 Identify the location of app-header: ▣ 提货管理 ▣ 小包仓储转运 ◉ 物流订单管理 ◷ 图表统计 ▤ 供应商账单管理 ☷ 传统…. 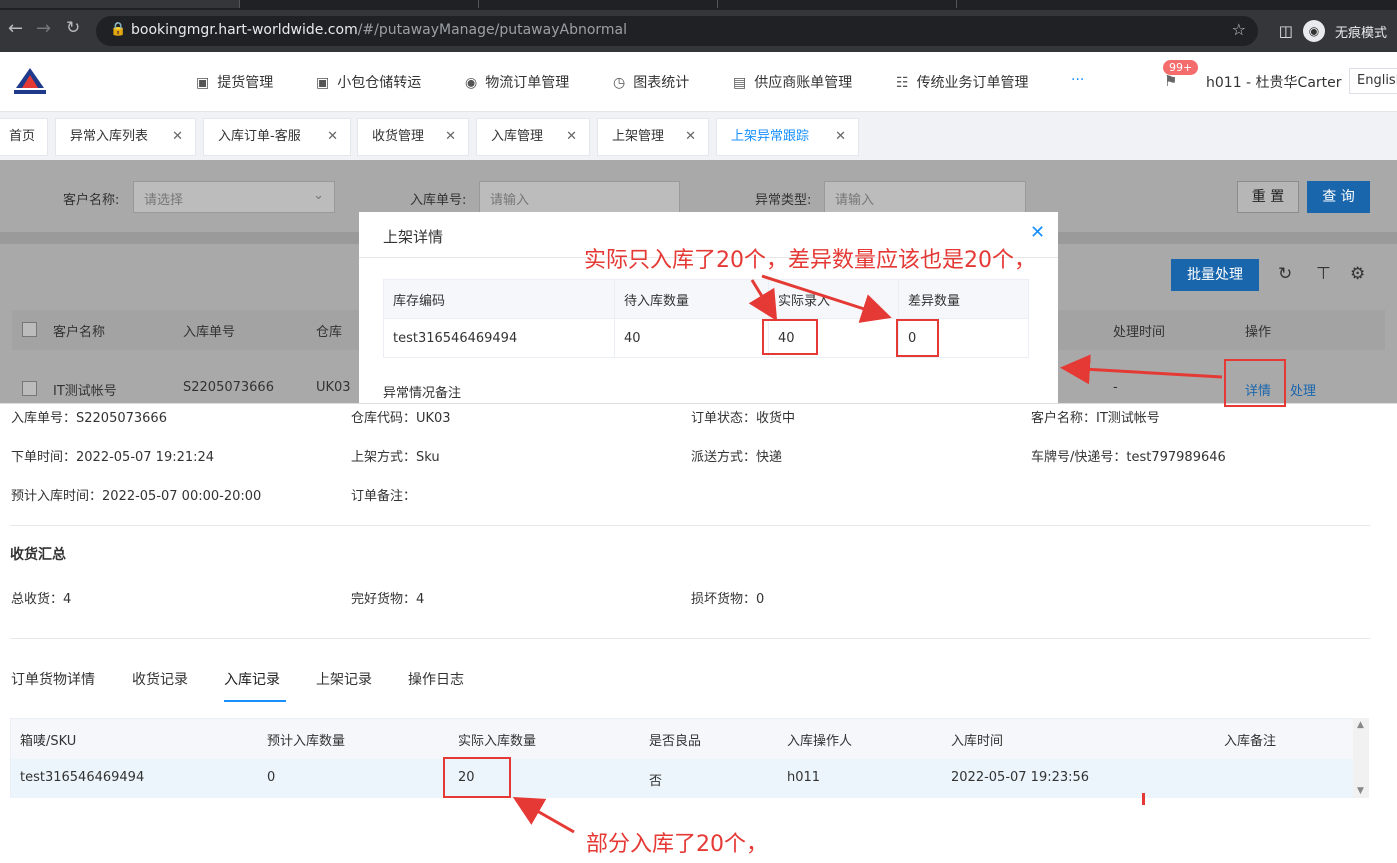
(698, 82).